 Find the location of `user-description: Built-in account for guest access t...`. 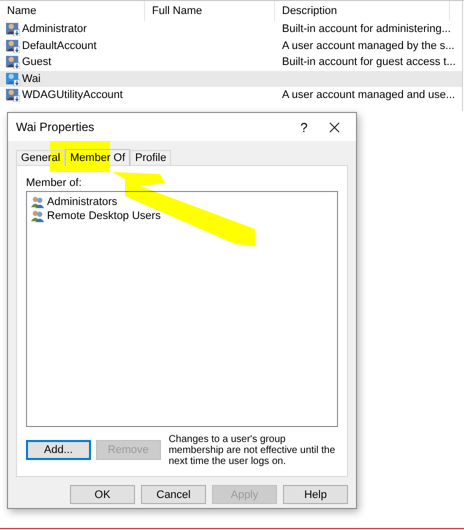

user-description: Built-in account for guest access t... is located at coordinates (369, 62).